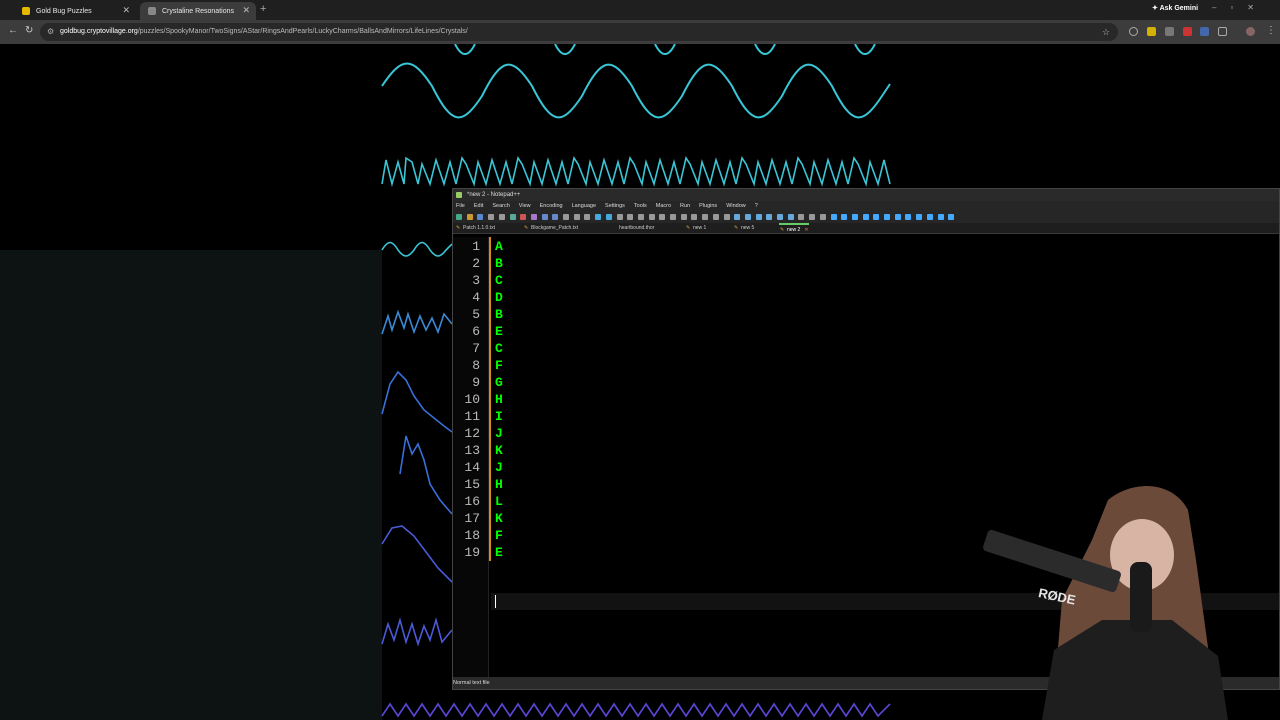 Image resolution: width=1280 pixels, height=720 pixels. I want to click on menu-macro: Macro, so click(663, 206).